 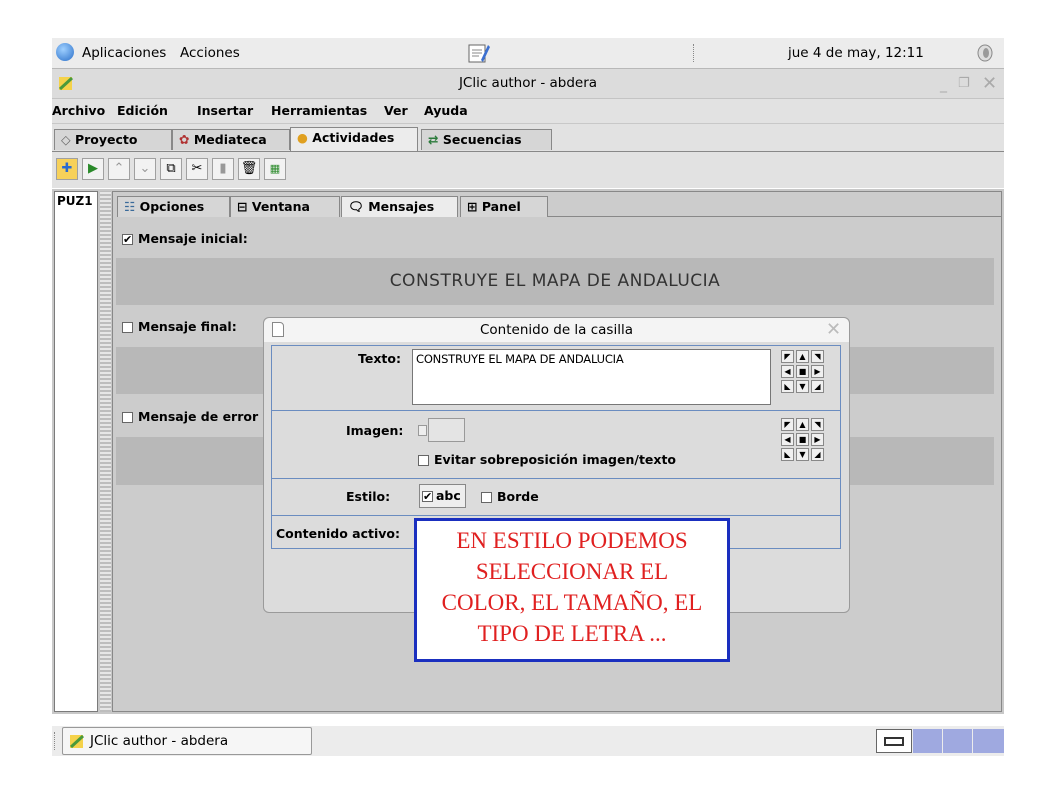 I want to click on new-activity-button: ✚, so click(x=67, y=169).